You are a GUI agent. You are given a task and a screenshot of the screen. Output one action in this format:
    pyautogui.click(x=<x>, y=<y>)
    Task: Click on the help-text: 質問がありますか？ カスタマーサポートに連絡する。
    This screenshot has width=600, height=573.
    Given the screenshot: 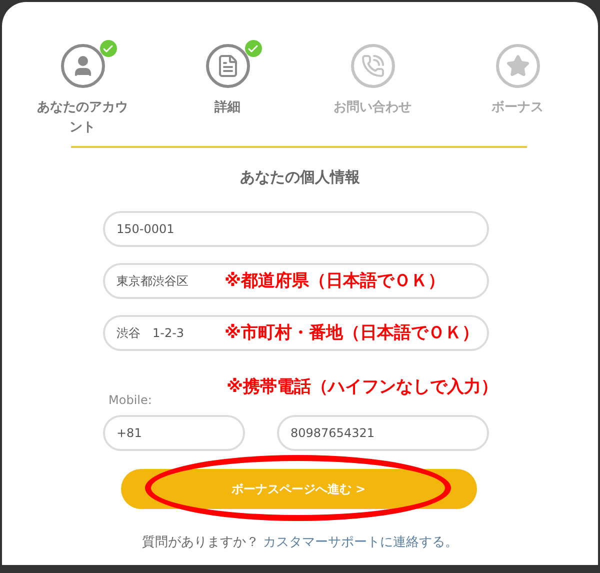 What is the action you would take?
    pyautogui.click(x=300, y=543)
    